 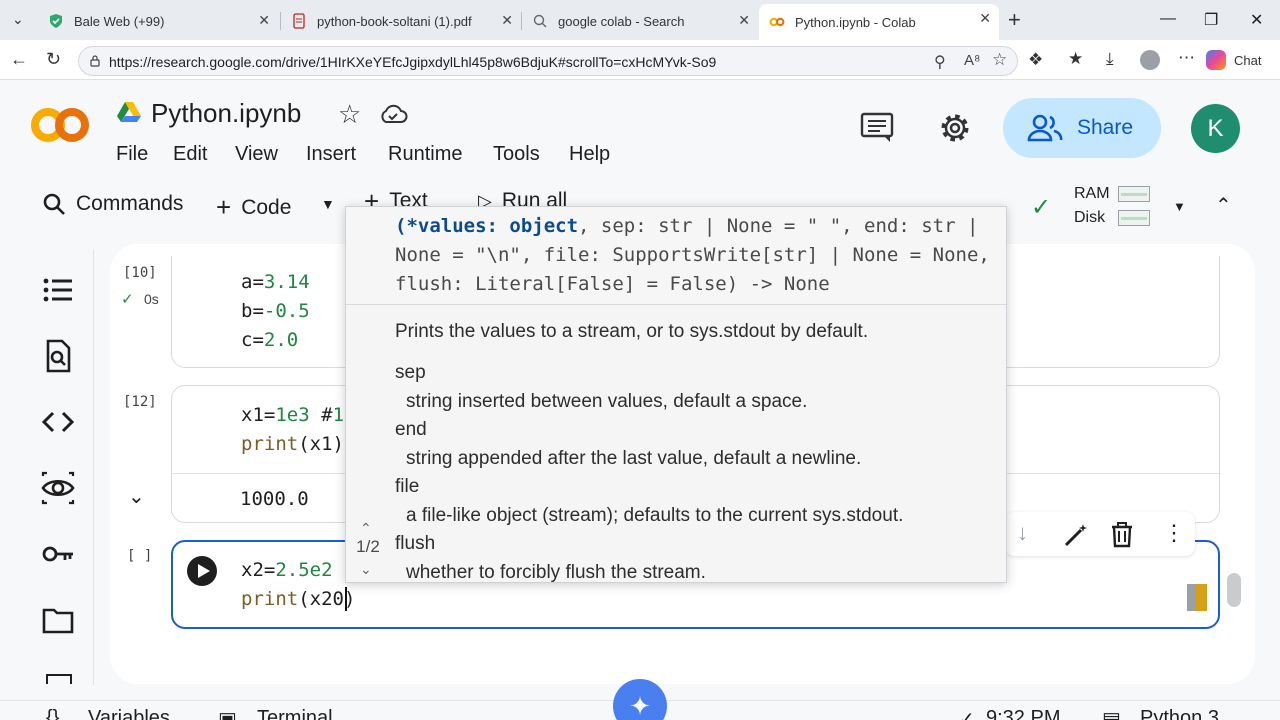 I want to click on menu-insert: Insert, so click(x=331, y=154).